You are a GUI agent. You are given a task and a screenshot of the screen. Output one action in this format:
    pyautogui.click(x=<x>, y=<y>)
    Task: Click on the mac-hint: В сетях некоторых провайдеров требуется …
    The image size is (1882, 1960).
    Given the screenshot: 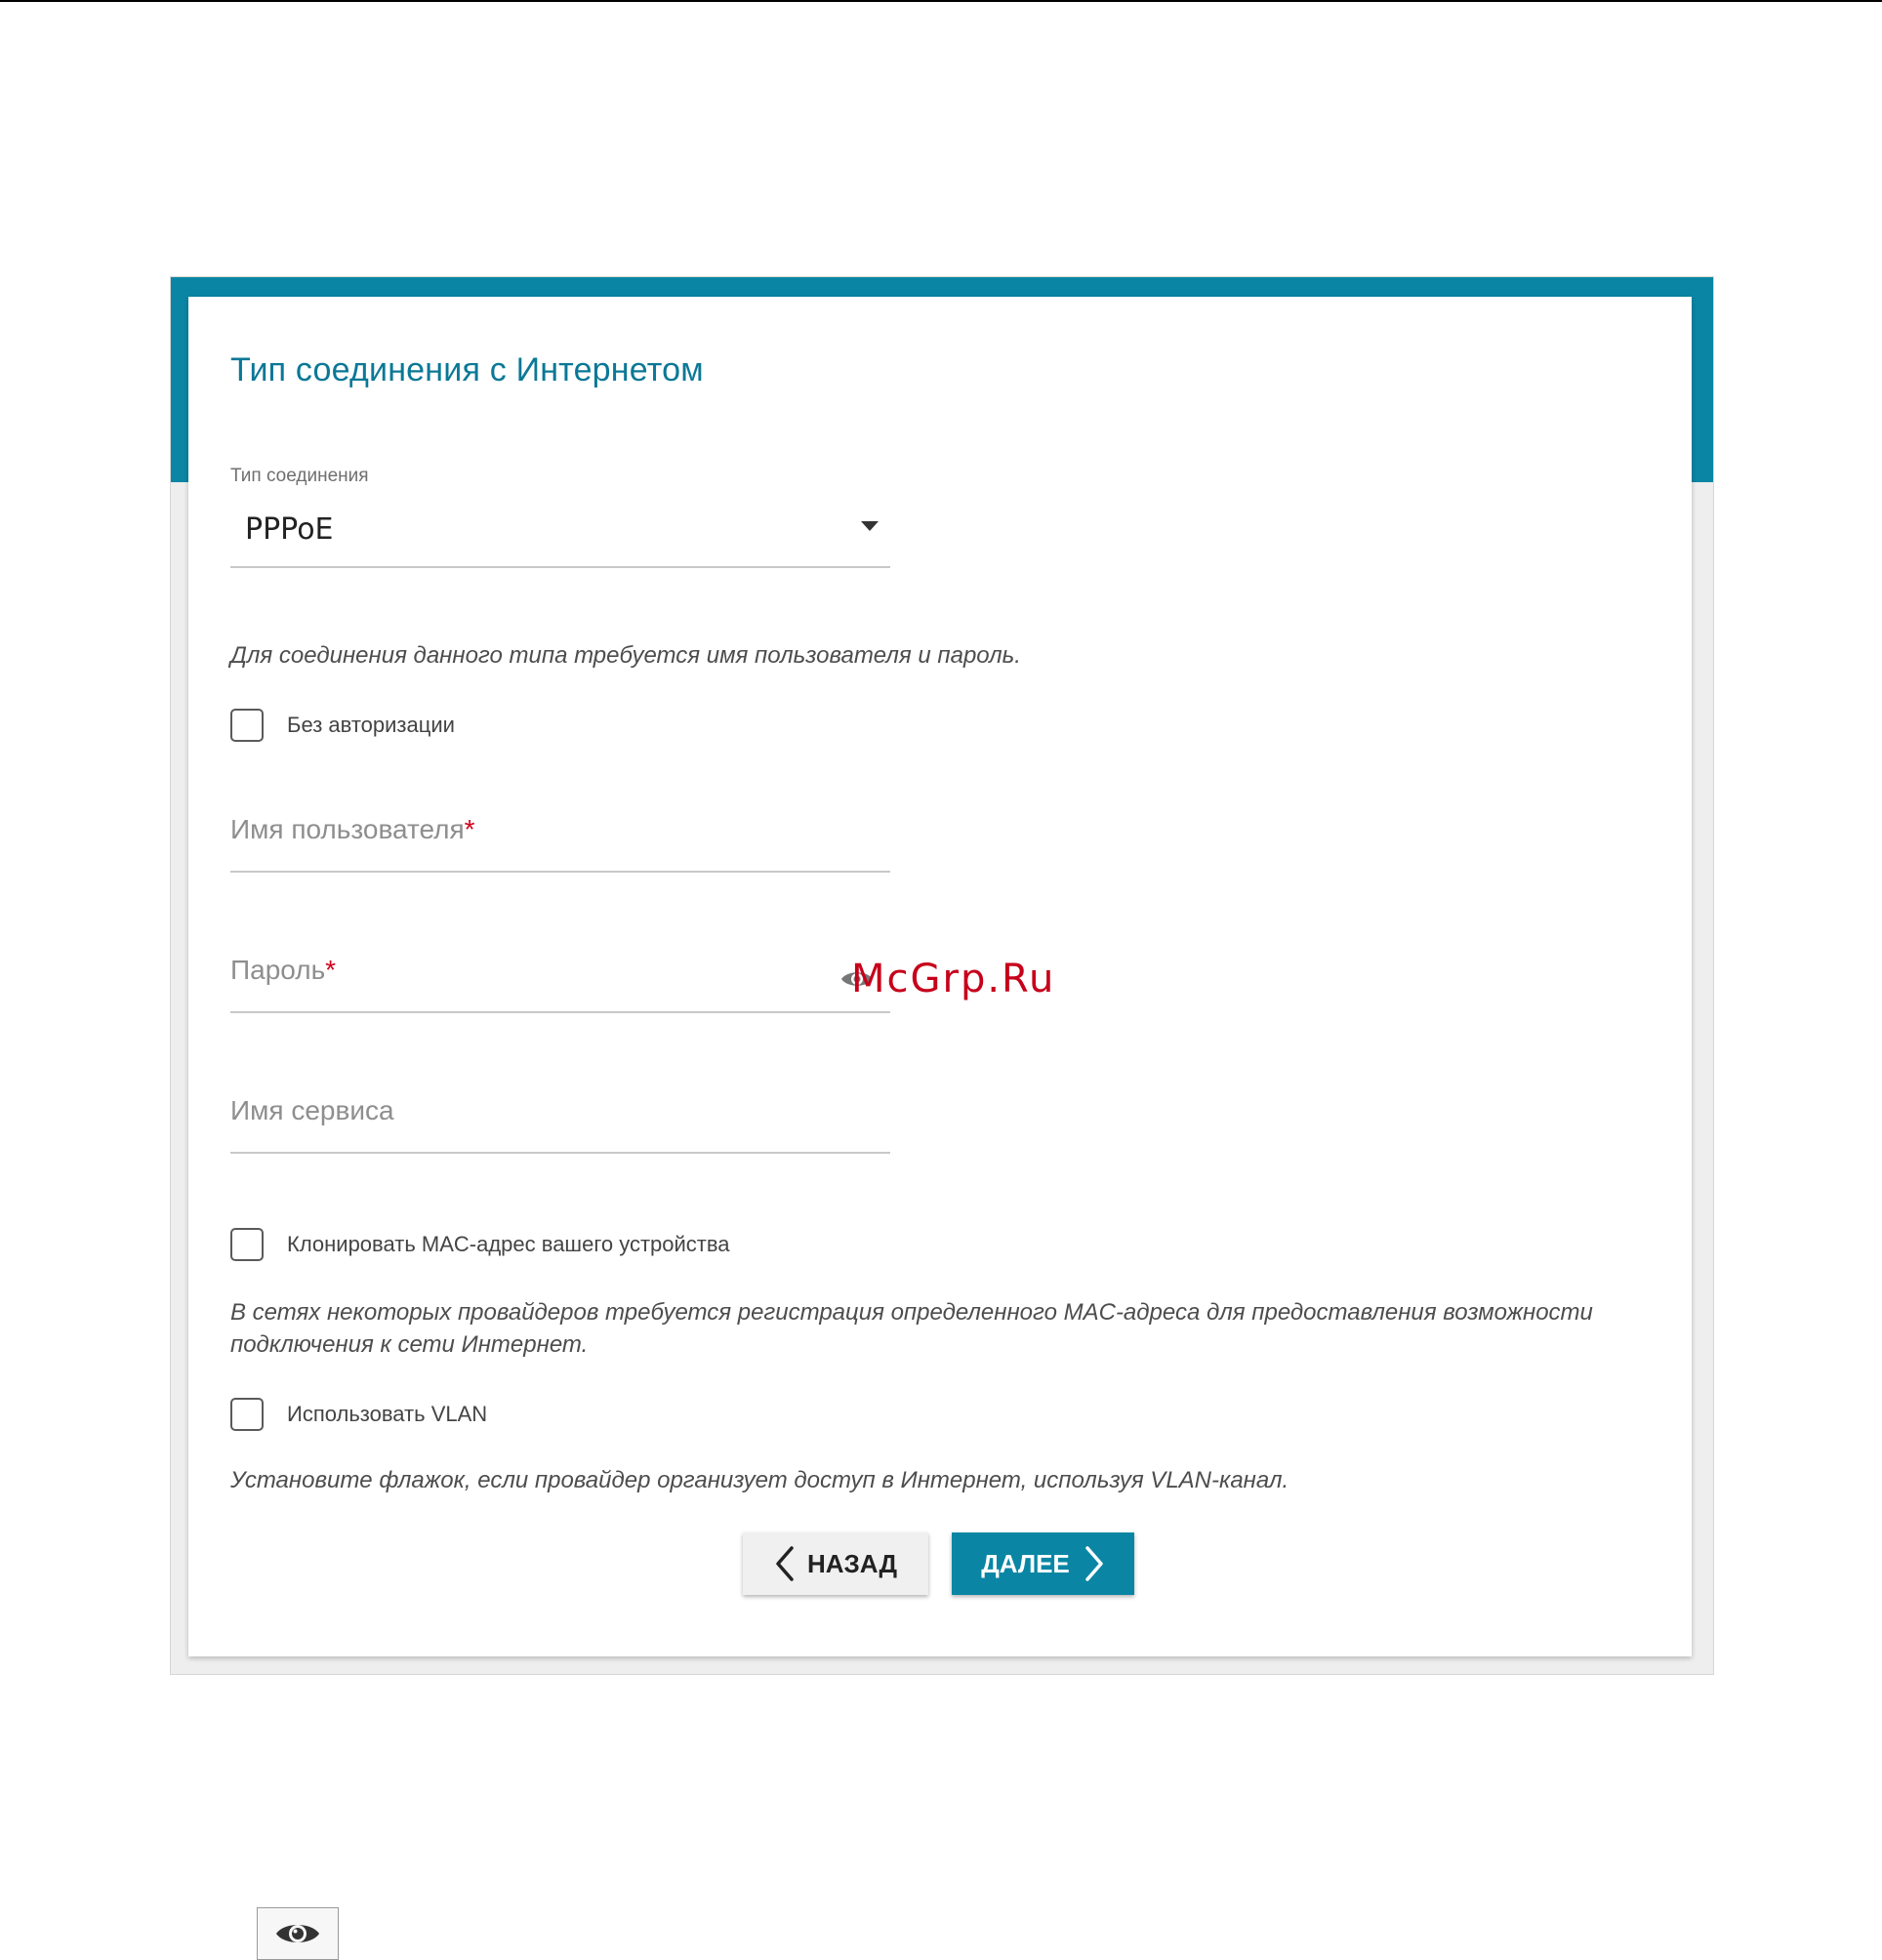 What is the action you would take?
    pyautogui.click(x=912, y=1328)
    